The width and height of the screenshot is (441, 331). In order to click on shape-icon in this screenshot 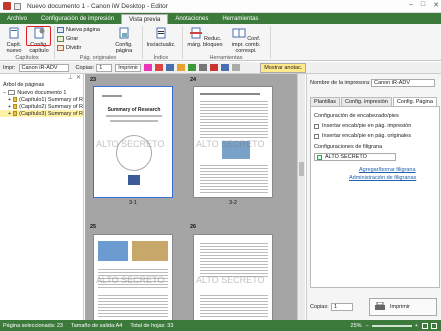, I will do `click(192, 67)`.